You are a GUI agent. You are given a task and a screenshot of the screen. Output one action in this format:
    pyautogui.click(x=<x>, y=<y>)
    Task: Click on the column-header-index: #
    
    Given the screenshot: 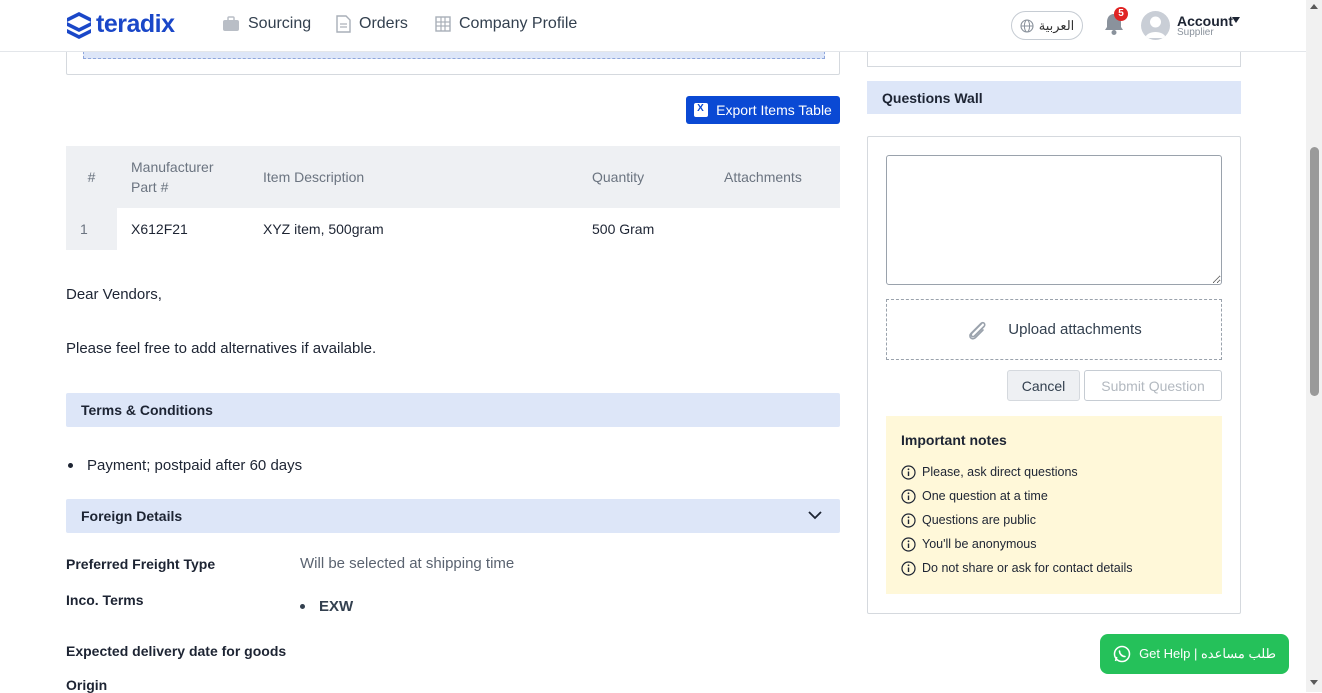 What is the action you would take?
    pyautogui.click(x=91, y=177)
    